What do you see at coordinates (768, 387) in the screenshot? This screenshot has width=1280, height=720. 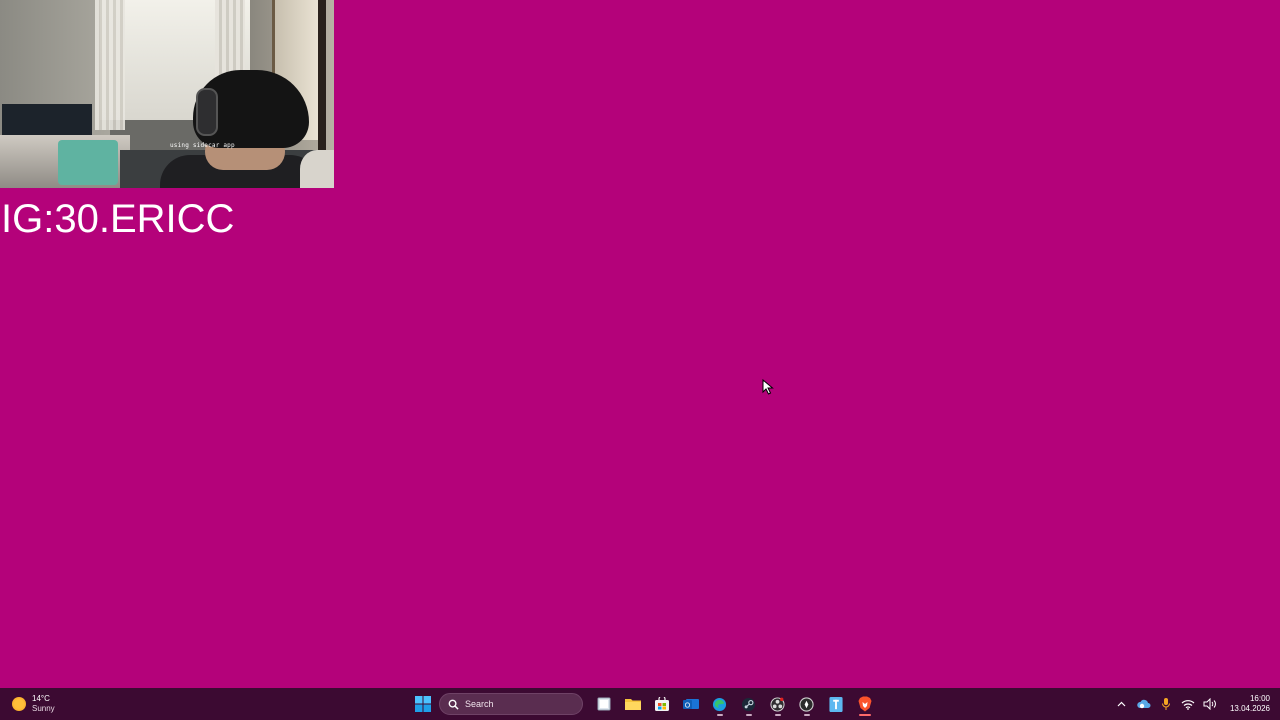 I see `mouse-cursor-icon` at bounding box center [768, 387].